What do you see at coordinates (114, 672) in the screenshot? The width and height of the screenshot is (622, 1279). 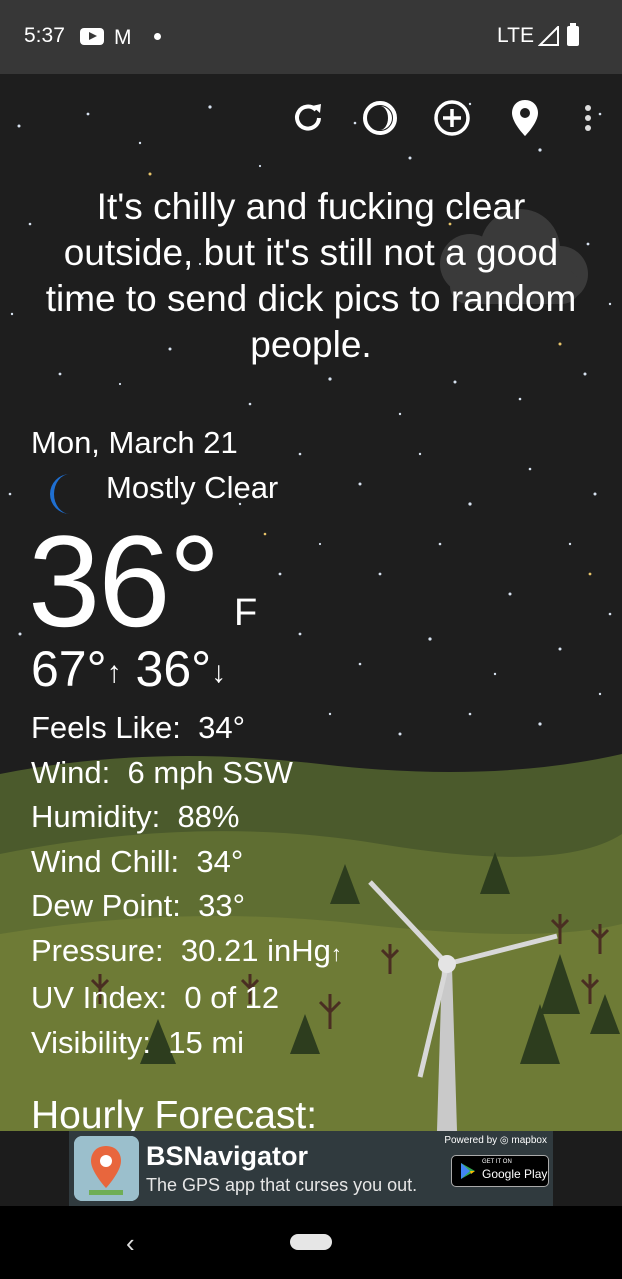 I see `high-arrow-icon: ↑` at bounding box center [114, 672].